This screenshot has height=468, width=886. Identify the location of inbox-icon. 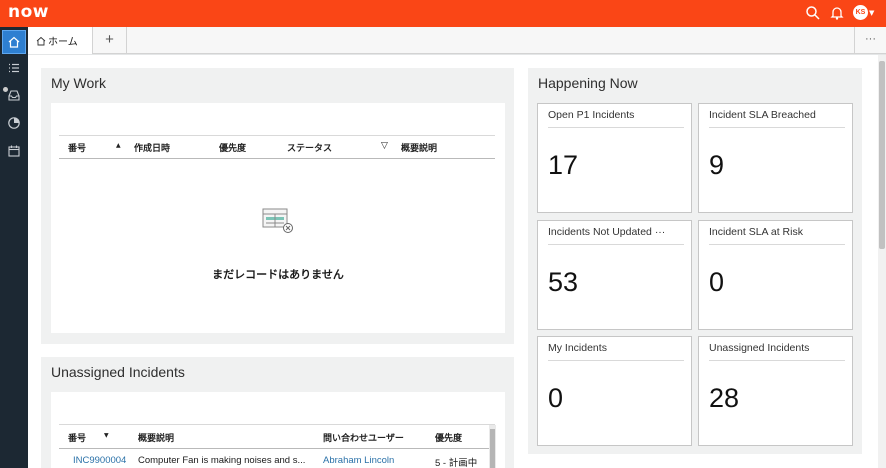
(14, 95).